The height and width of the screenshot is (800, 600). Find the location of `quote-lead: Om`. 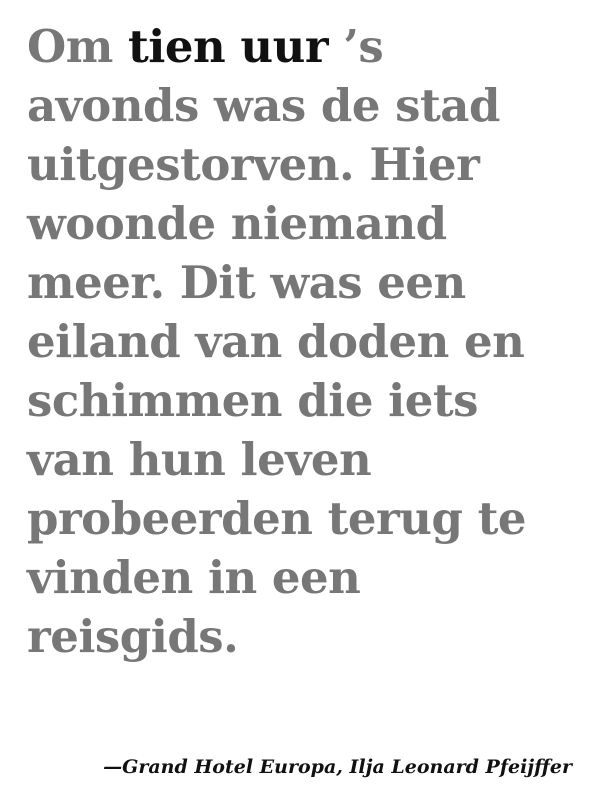

quote-lead: Om is located at coordinates (77, 46).